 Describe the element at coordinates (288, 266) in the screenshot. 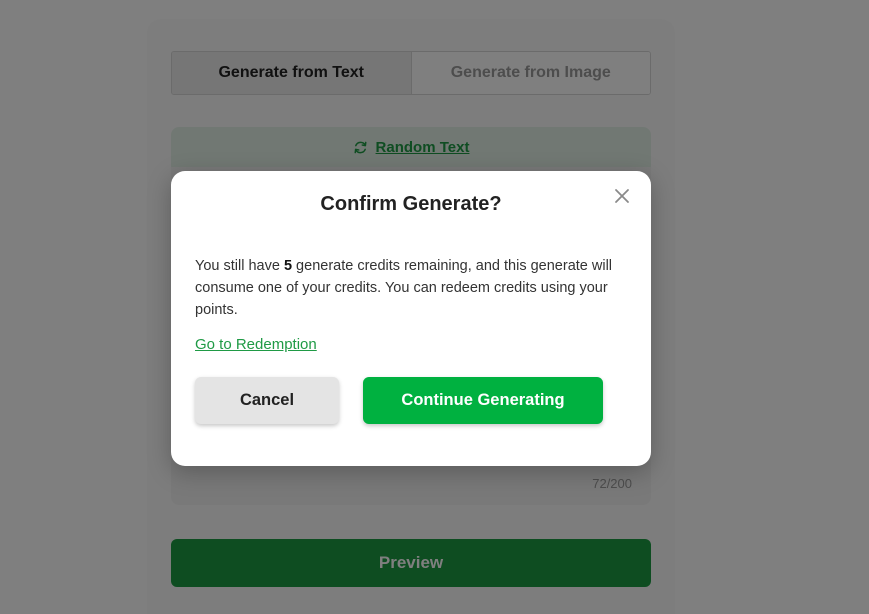

I see `credits-count: 5` at that location.